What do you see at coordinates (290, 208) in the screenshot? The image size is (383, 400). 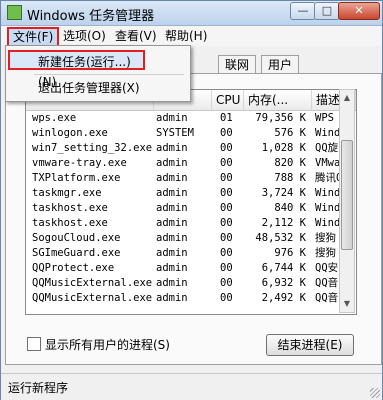 I see `process-memory: 840 K` at bounding box center [290, 208].